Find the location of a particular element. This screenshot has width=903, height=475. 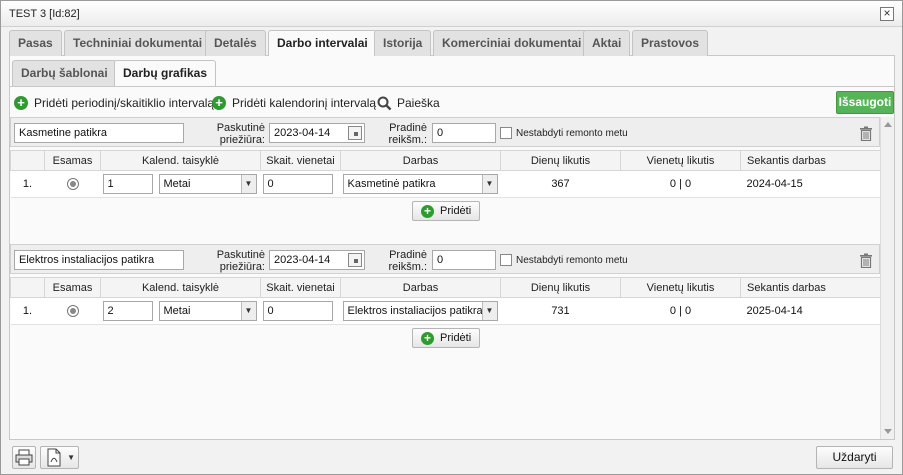

col-esamas: Esamas is located at coordinates (72, 287).